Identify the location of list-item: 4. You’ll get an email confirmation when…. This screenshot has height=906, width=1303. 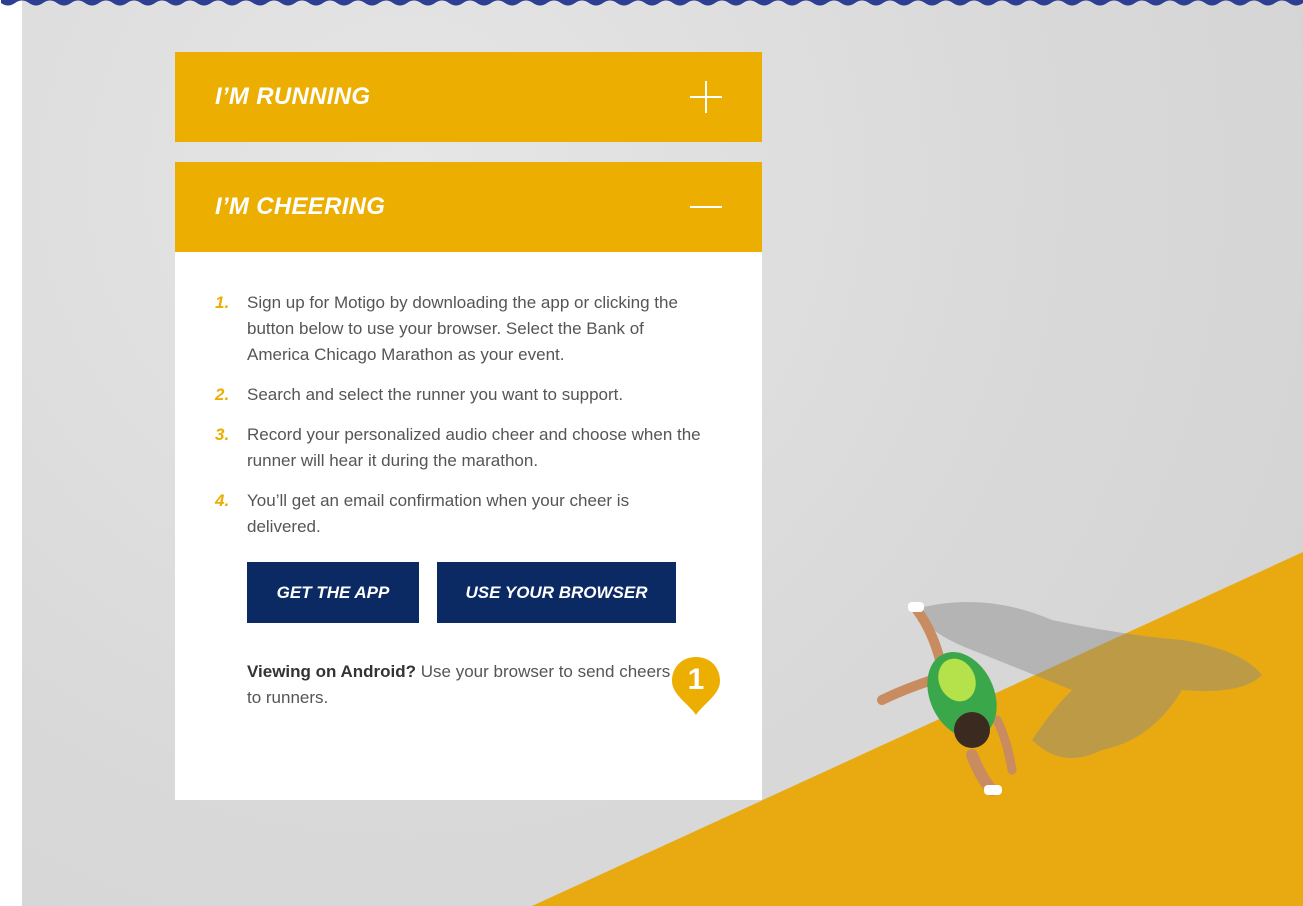
(468, 514).